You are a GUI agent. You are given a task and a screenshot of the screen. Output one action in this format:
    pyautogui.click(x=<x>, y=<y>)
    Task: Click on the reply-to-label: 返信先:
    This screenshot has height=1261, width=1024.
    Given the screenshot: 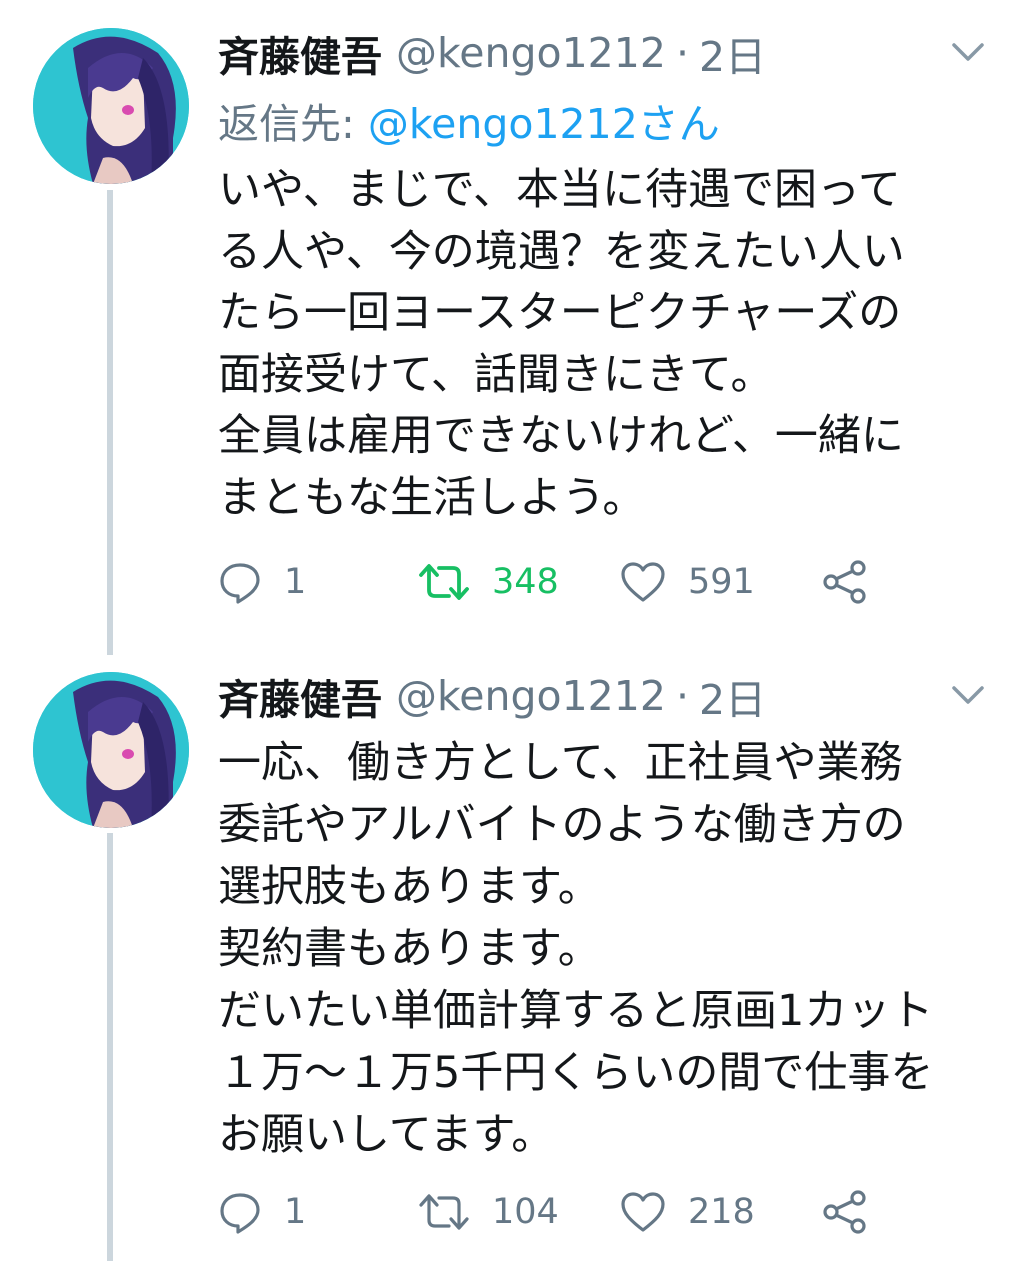 What is the action you would take?
    pyautogui.click(x=293, y=124)
    